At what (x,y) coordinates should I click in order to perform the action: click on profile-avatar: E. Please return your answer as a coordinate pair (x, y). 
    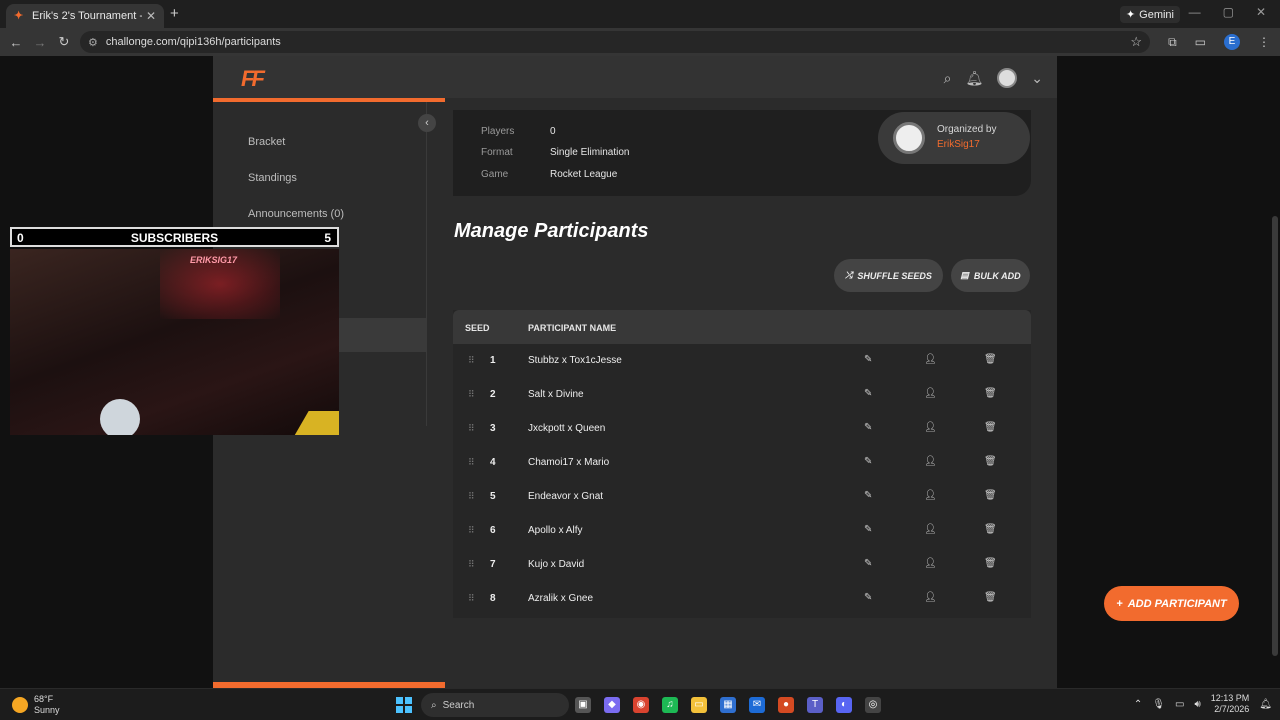
    Looking at the image, I should click on (1232, 42).